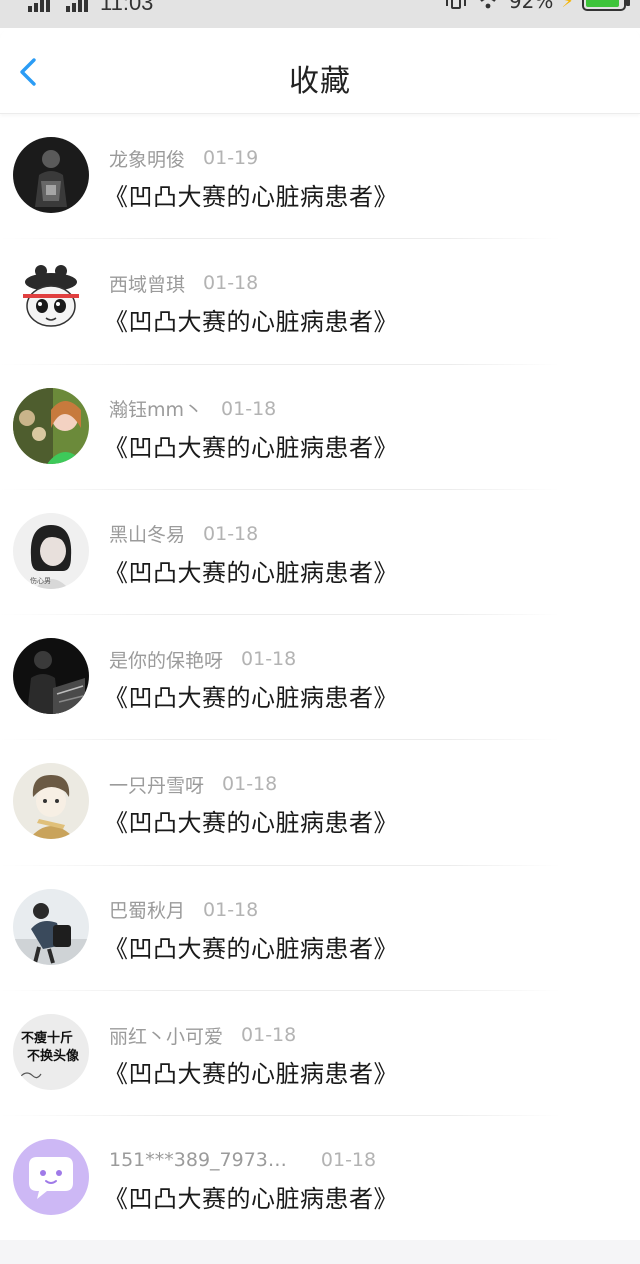  What do you see at coordinates (147, 158) in the screenshot?
I see `user-name: 龙象明俊` at bounding box center [147, 158].